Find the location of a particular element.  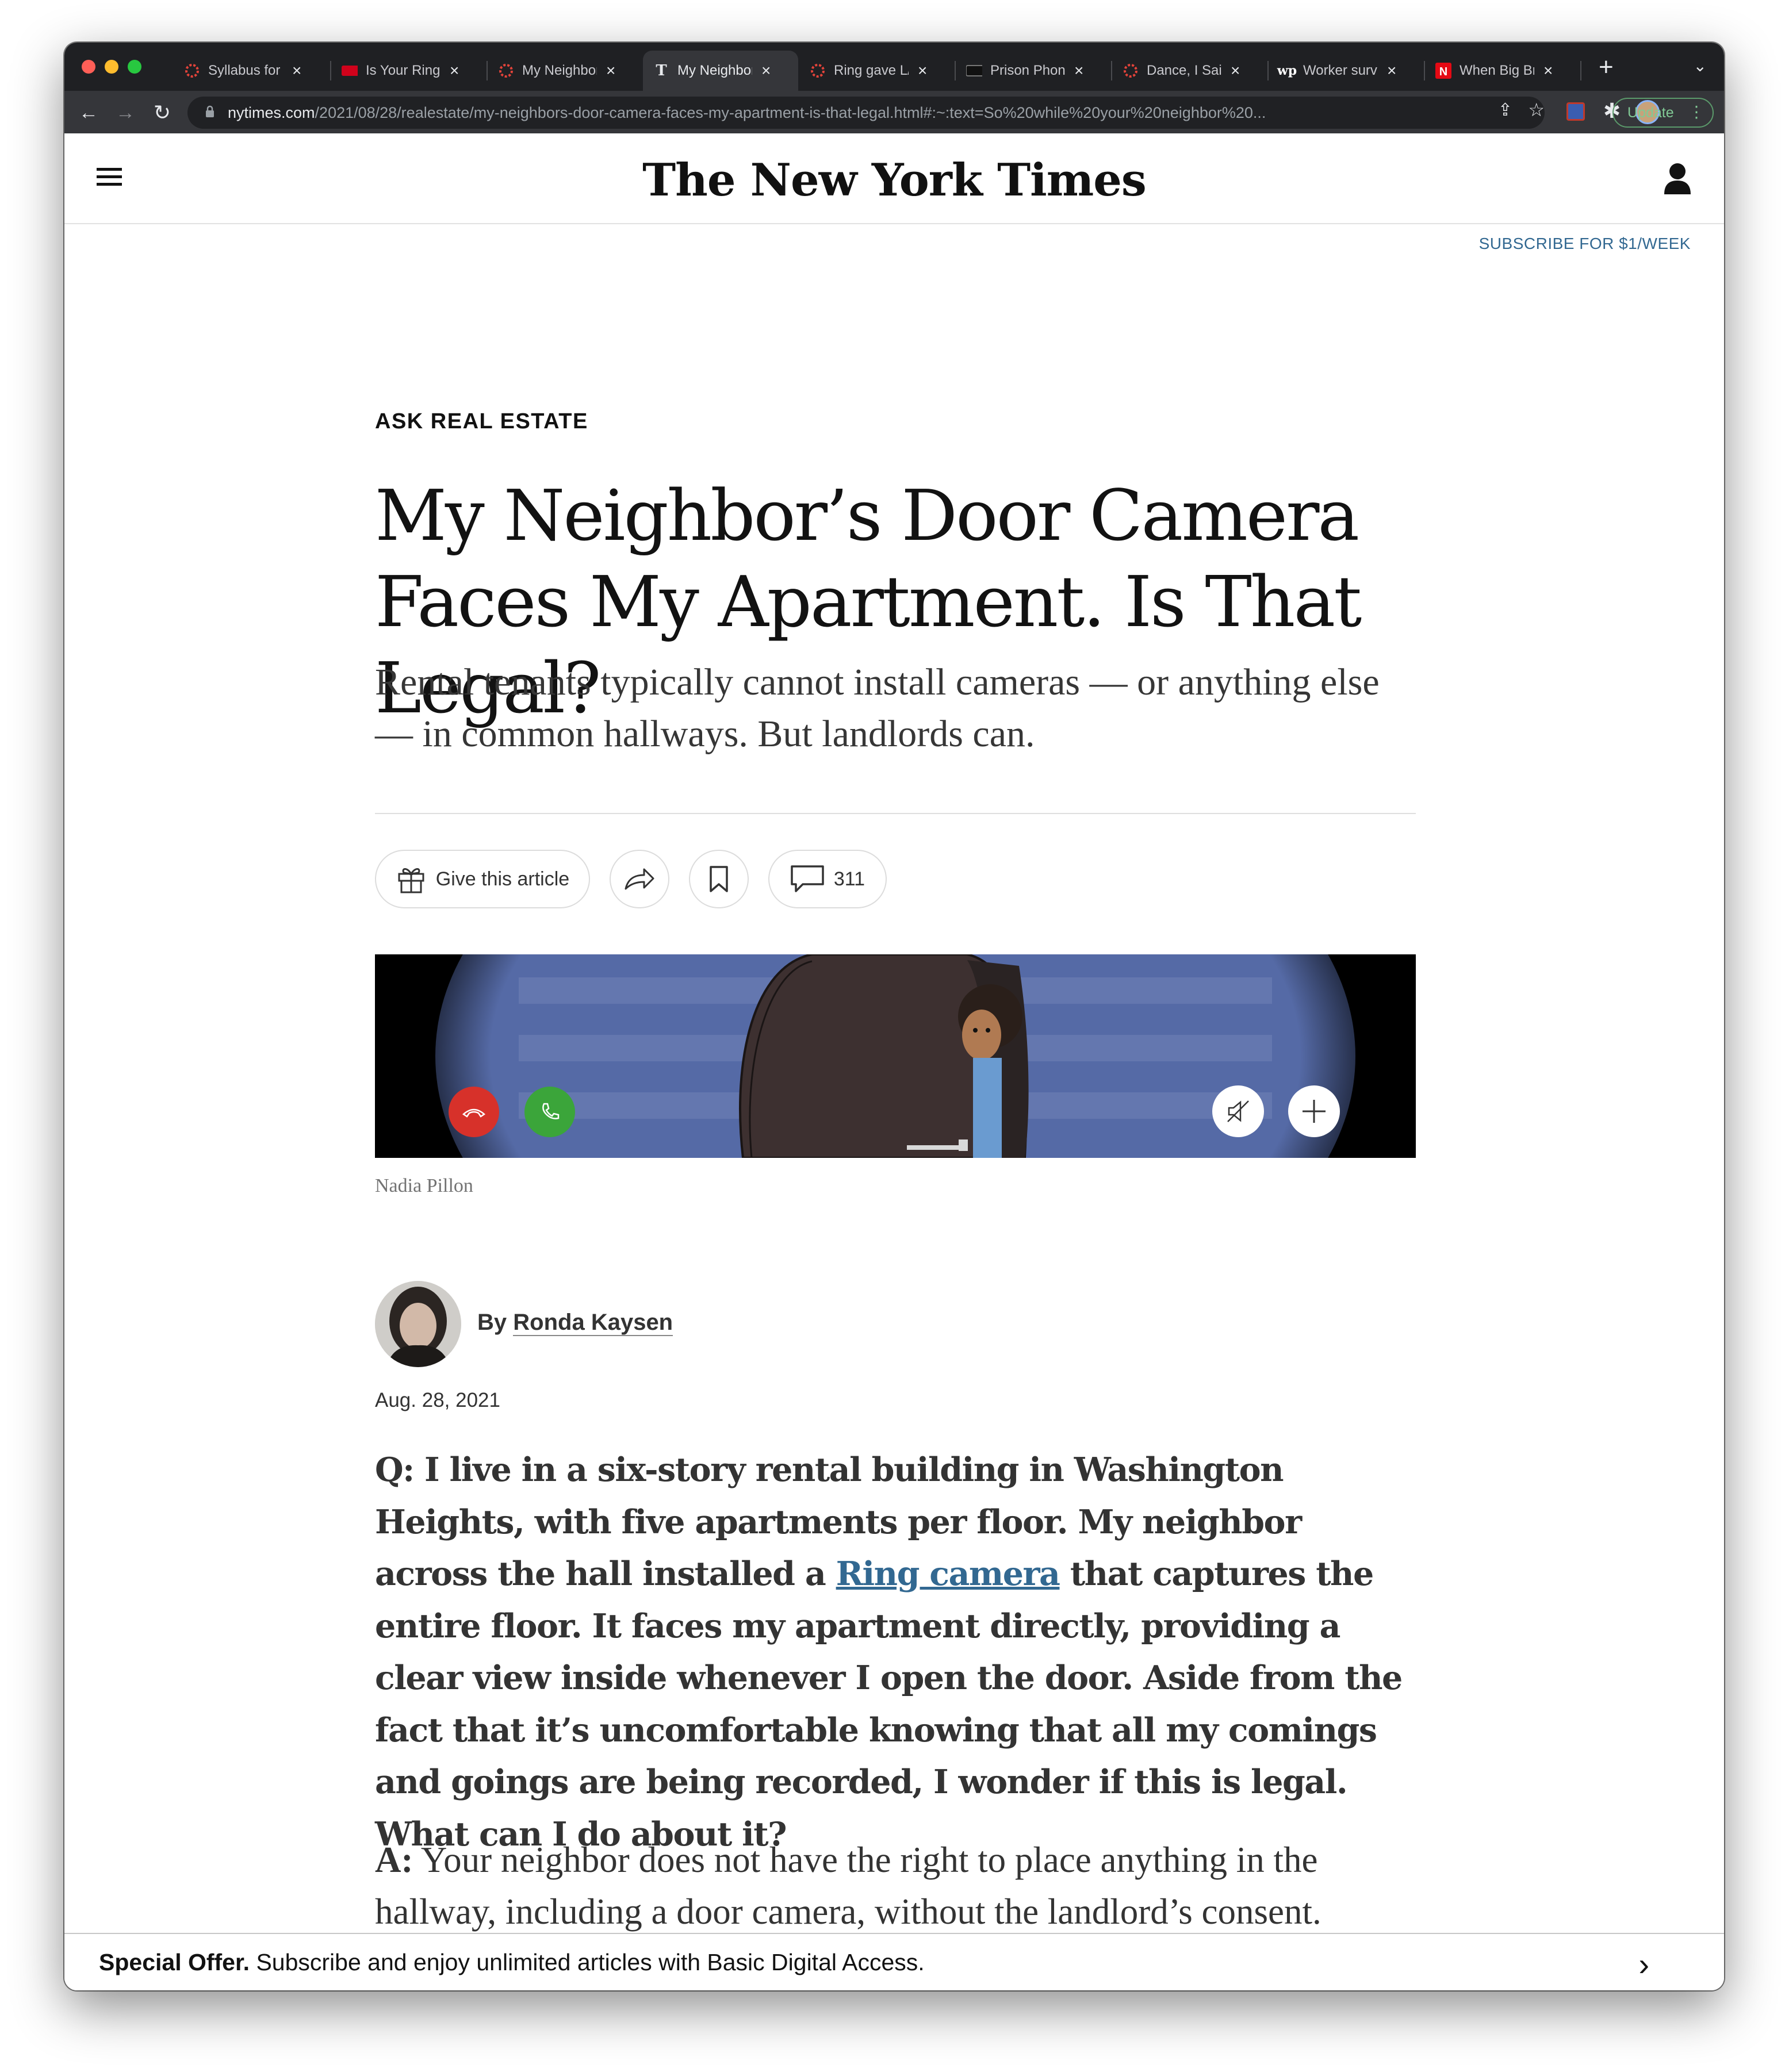

maximize-window-button is located at coordinates (134, 67).